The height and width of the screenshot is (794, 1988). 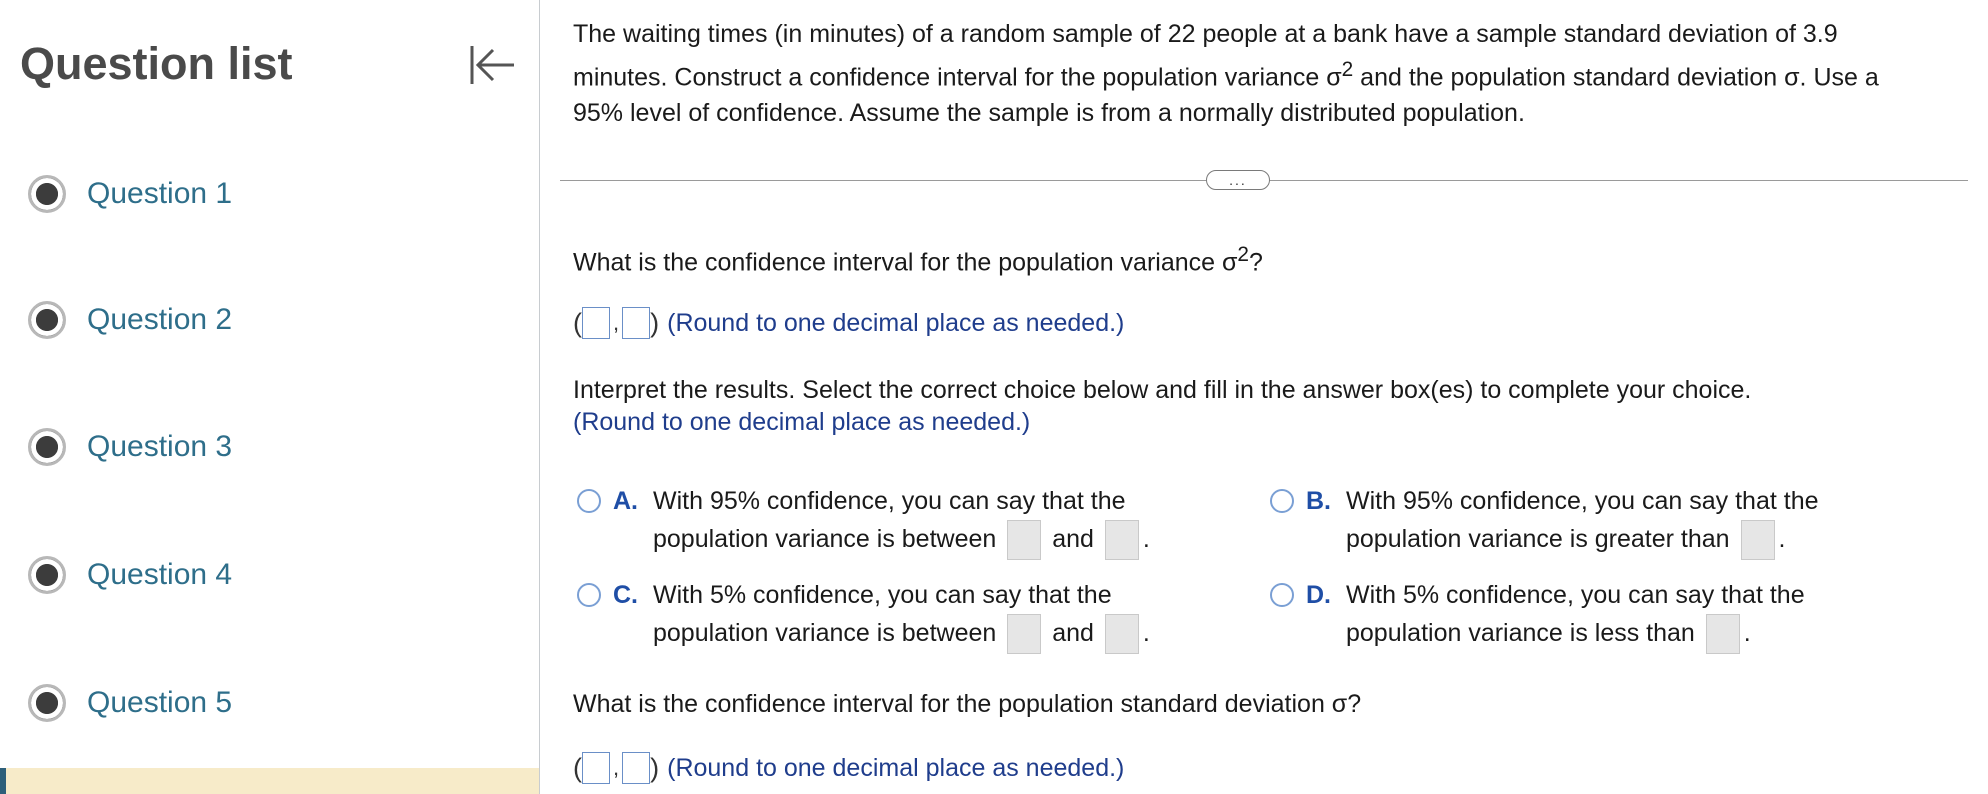 What do you see at coordinates (589, 595) in the screenshot?
I see `choice-c-radio` at bounding box center [589, 595].